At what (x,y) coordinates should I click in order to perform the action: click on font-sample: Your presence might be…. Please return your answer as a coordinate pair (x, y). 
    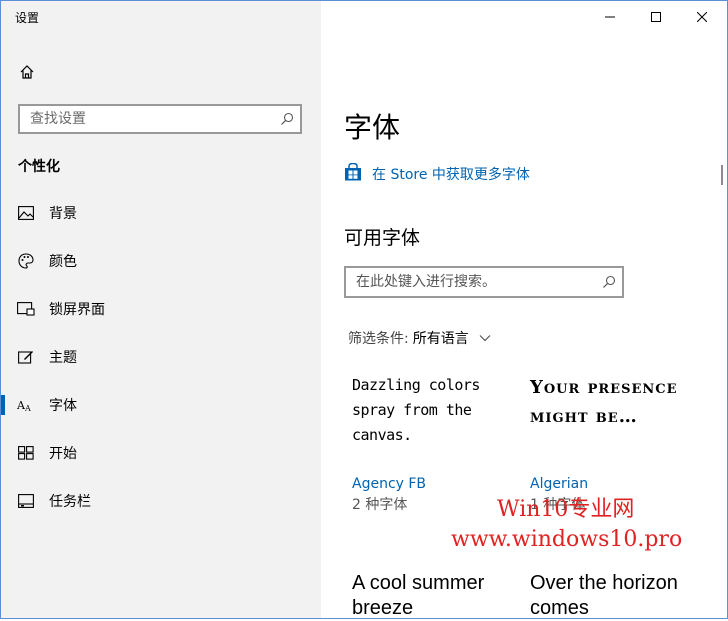
    Looking at the image, I should click on (604, 402).